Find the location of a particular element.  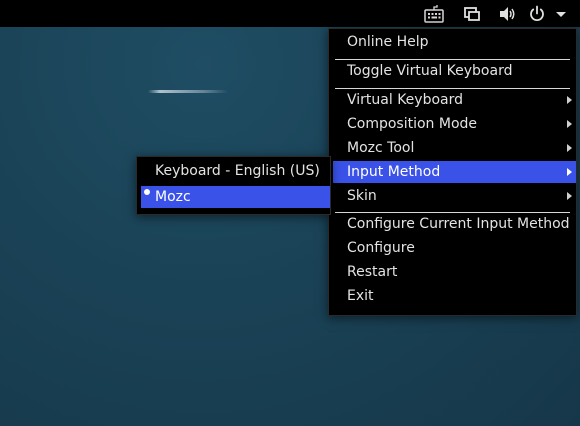

top-panel is located at coordinates (290, 13).